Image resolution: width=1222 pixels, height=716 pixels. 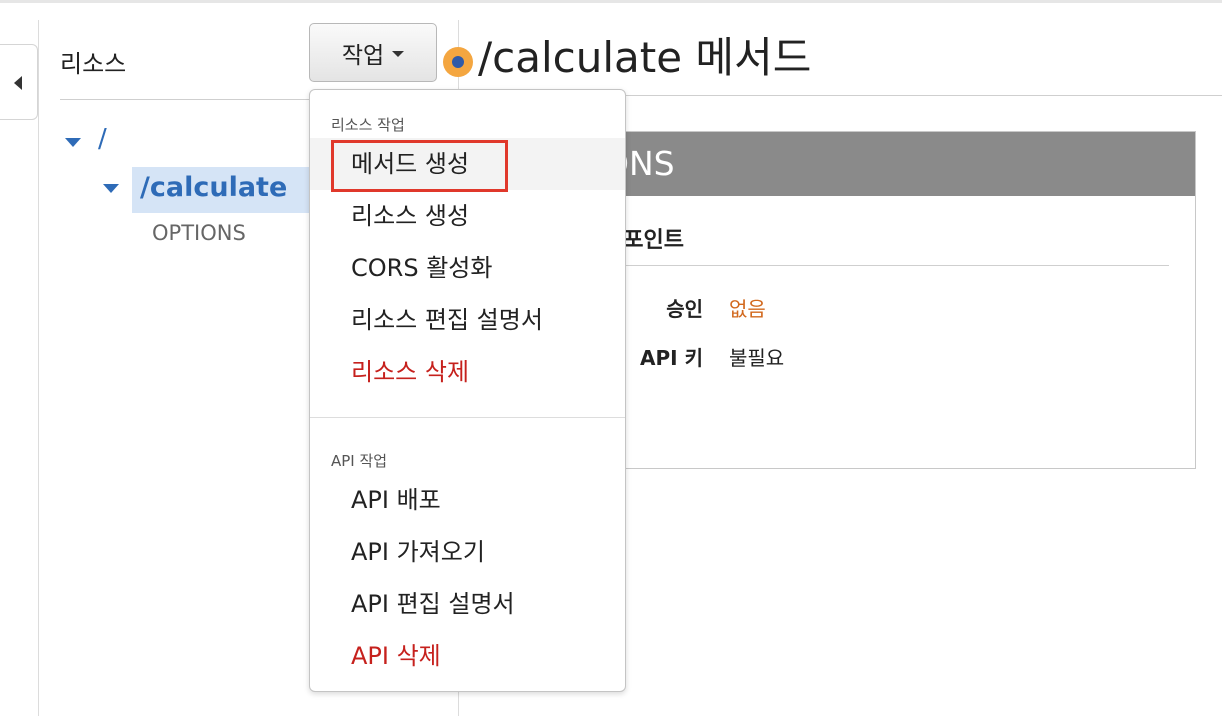 What do you see at coordinates (467, 417) in the screenshot?
I see `menu-divider` at bounding box center [467, 417].